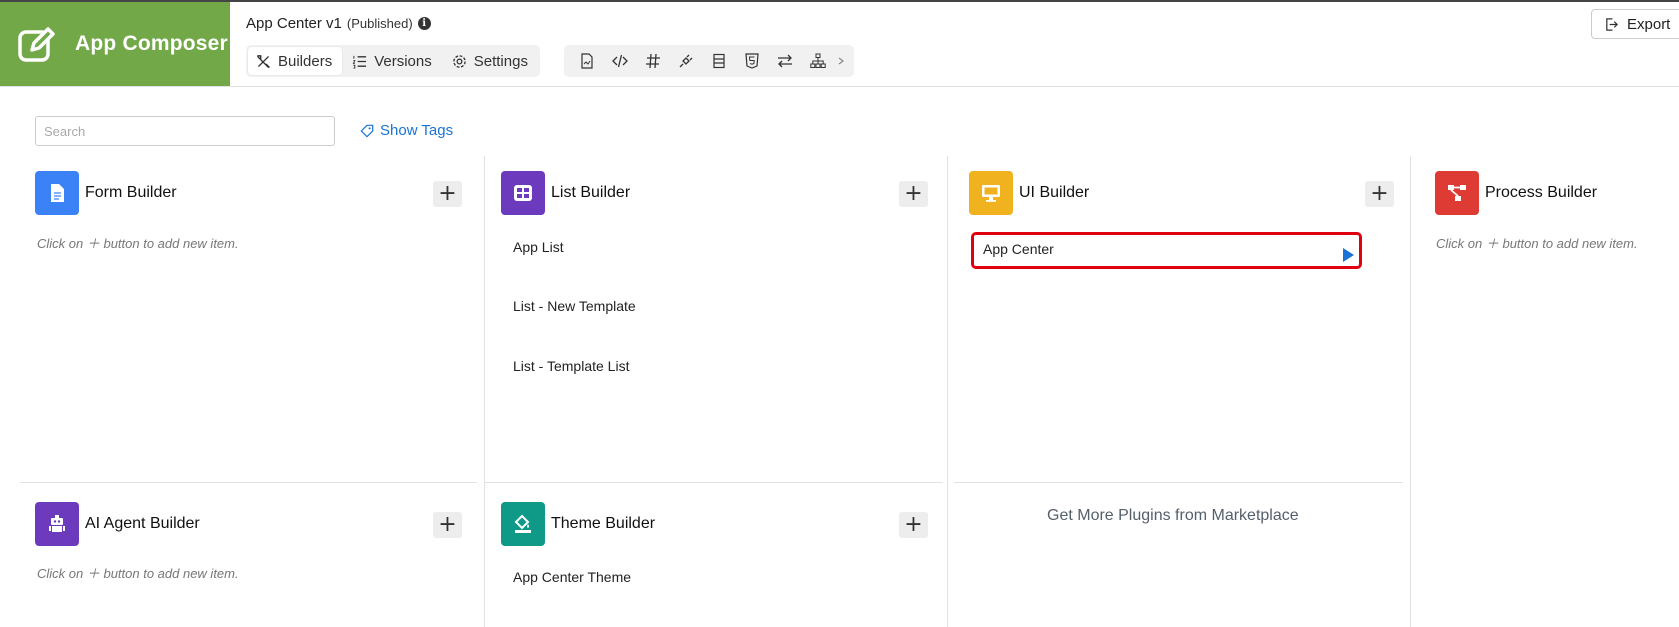 This screenshot has width=1679, height=627. I want to click on show-tags-link: Show Tags, so click(406, 130).